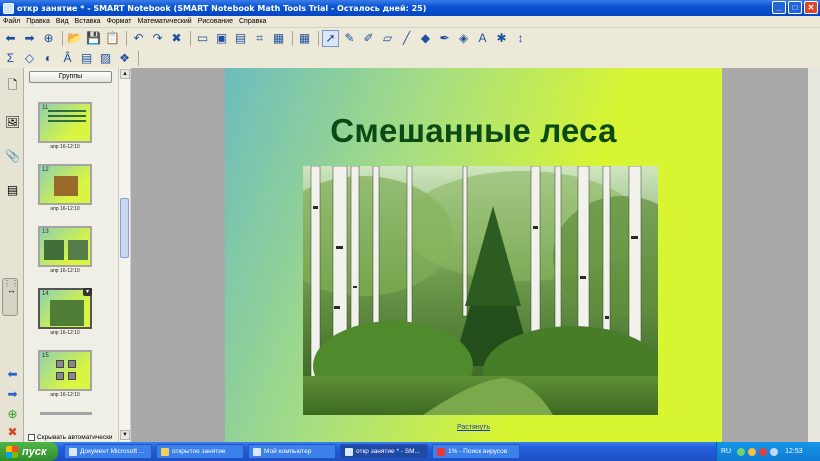  Describe the element at coordinates (794, 451) in the screenshot. I see `clock: 12:53` at that location.